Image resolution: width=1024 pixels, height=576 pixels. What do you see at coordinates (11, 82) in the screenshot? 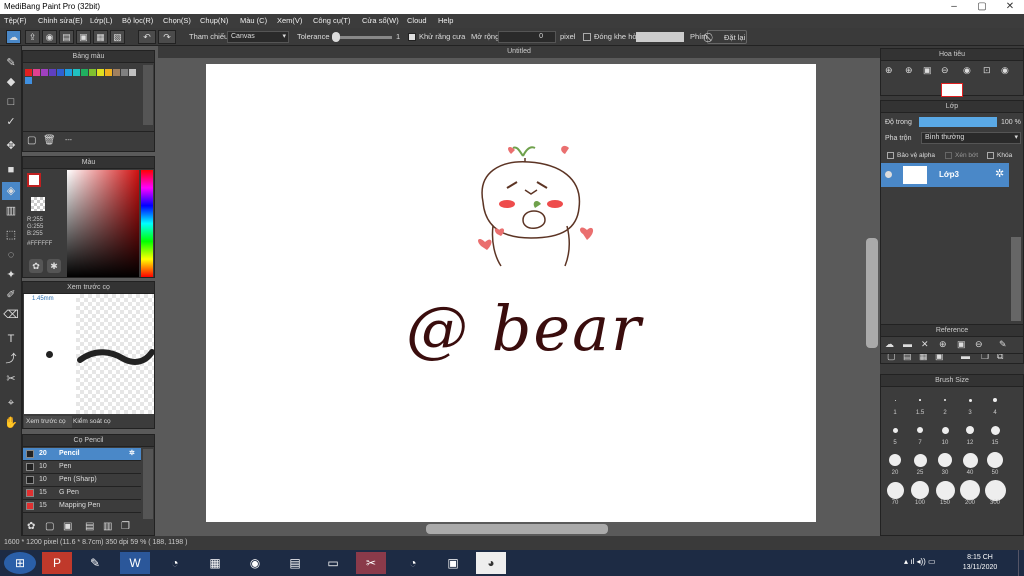
I see `eraser-tool-icon: ◆` at bounding box center [11, 82].